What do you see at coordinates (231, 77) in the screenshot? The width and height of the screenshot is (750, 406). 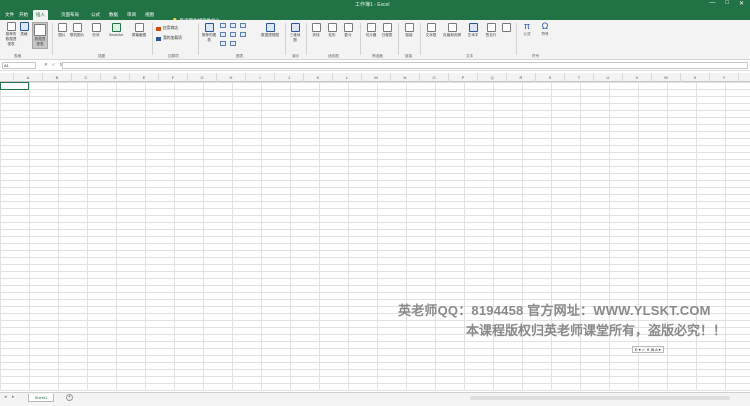 I see `column-header: H` at bounding box center [231, 77].